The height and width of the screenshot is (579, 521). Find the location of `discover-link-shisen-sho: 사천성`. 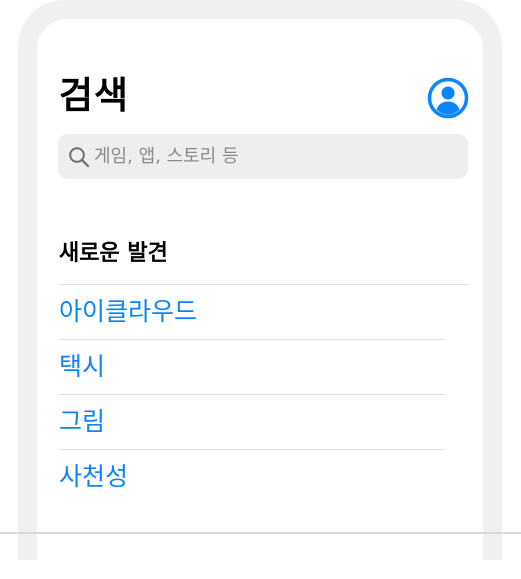

discover-link-shisen-sho: 사천성 is located at coordinates (93, 477).